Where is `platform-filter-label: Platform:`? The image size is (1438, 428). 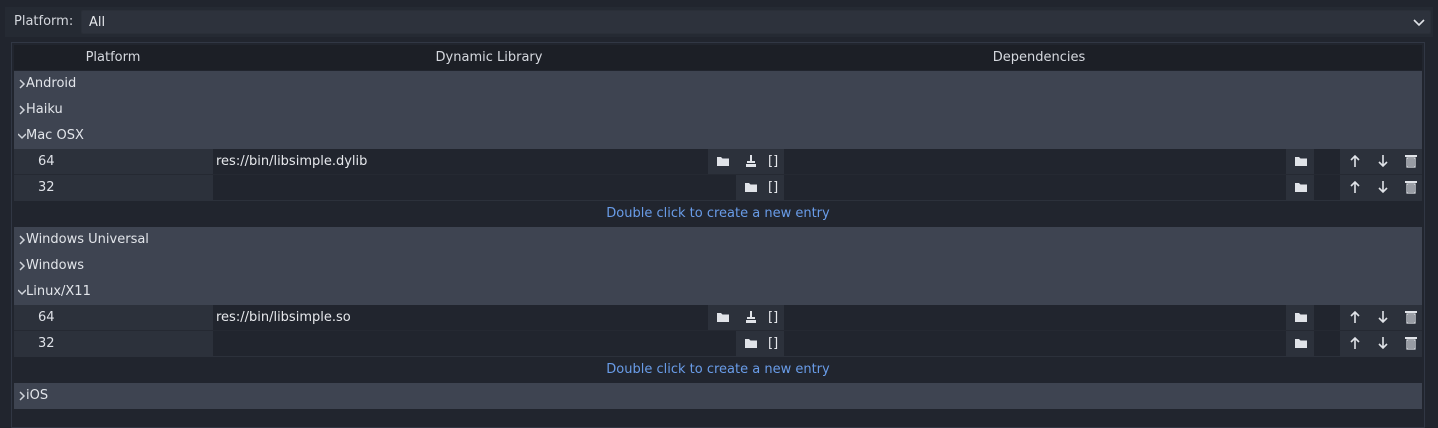
platform-filter-label: Platform: is located at coordinates (44, 21).